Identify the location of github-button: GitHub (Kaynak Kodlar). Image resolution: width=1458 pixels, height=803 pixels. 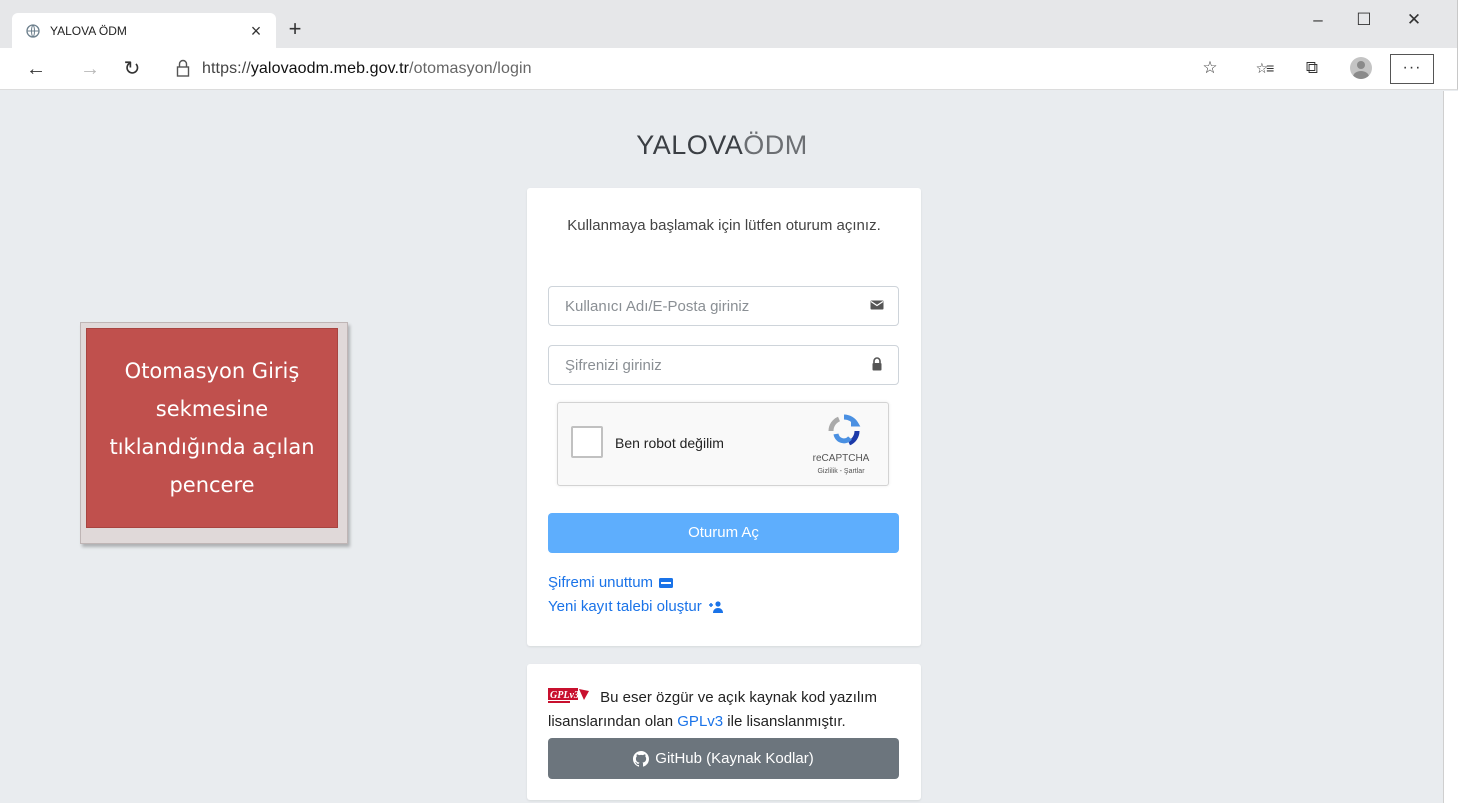
(723, 758).